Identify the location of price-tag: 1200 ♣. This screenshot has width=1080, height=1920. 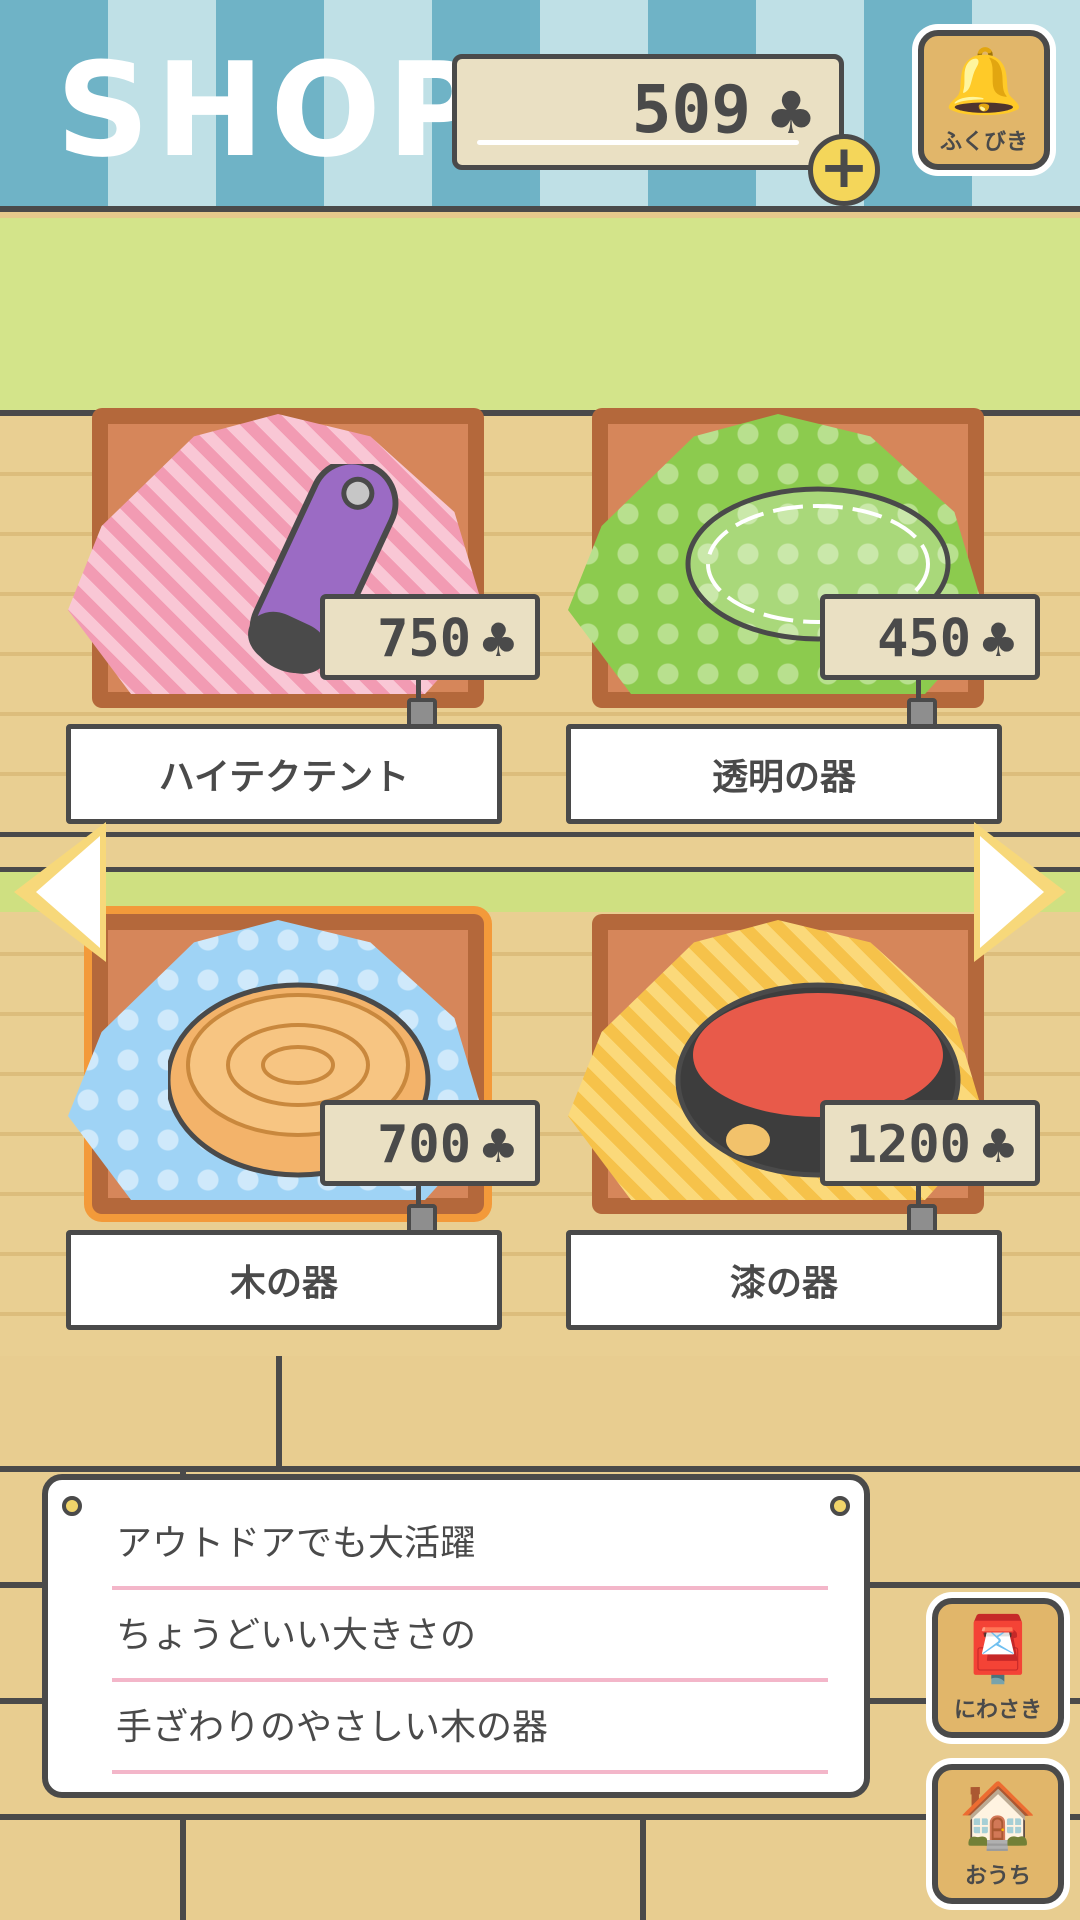
(930, 1143).